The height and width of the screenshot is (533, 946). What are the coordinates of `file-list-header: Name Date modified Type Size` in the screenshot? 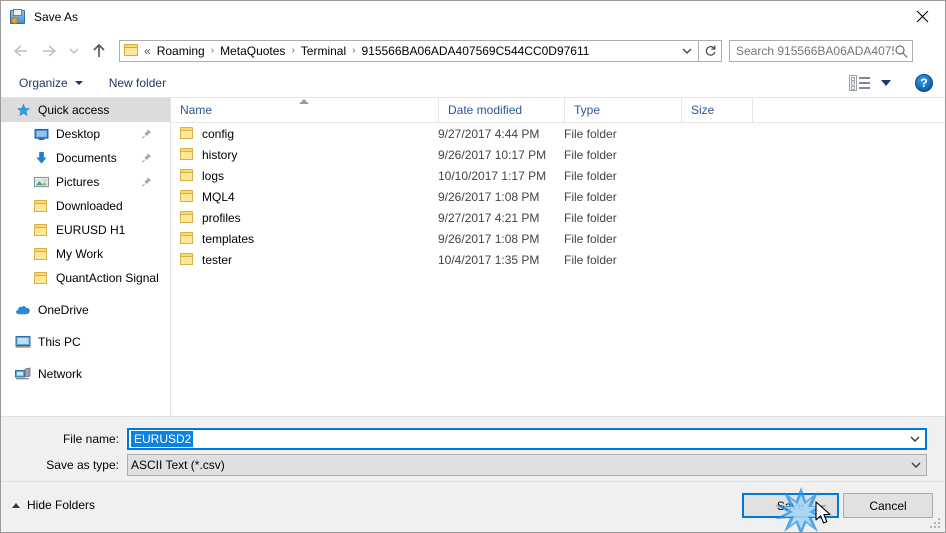 It's located at (558, 110).